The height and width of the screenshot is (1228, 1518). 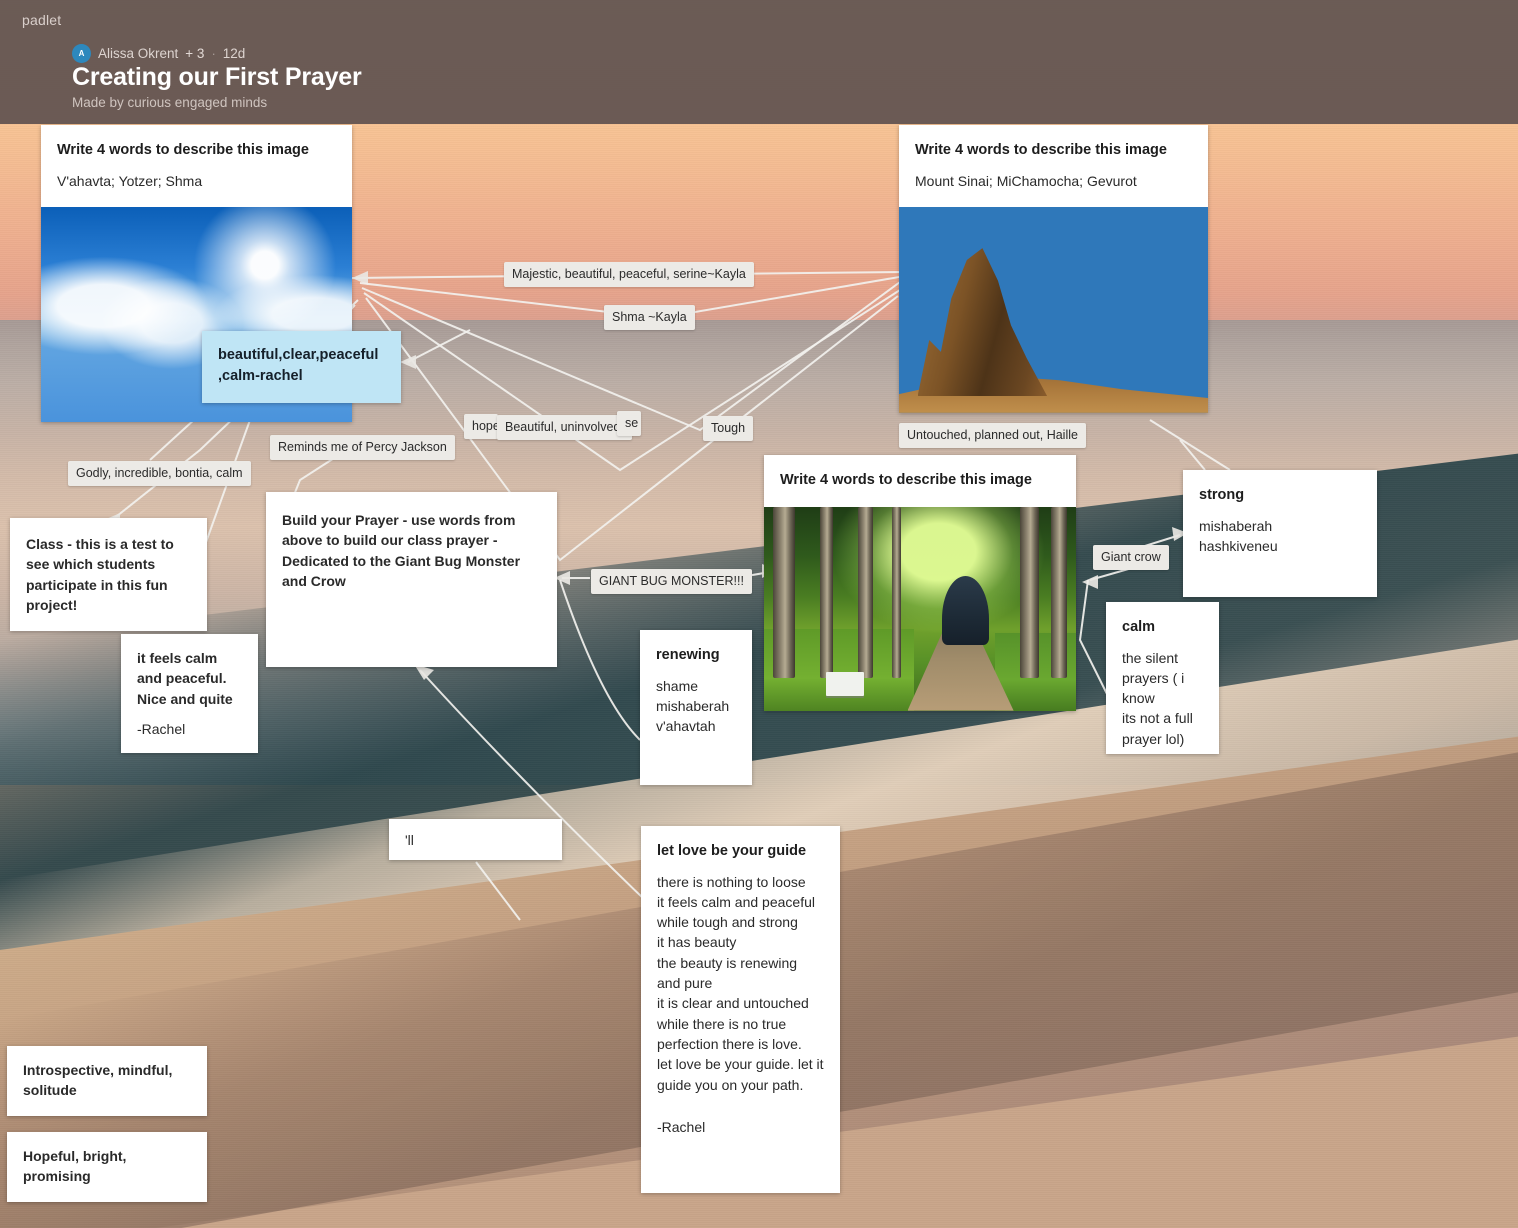 I want to click on post-body: Hopeful, bright, promising, so click(x=75, y=1166).